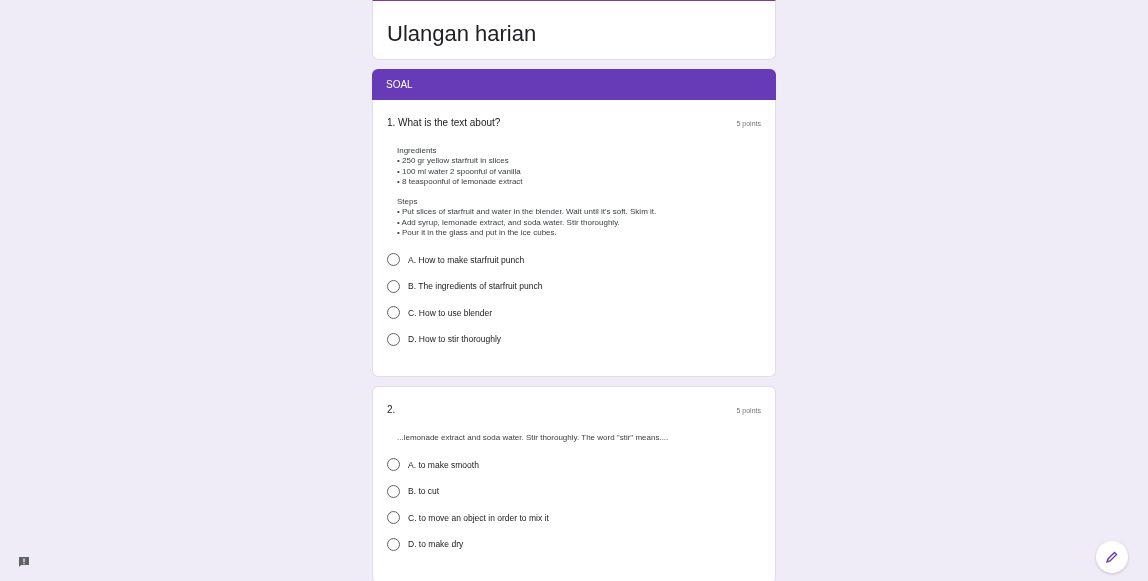 This screenshot has height=581, width=1148. What do you see at coordinates (444, 122) in the screenshot?
I see `question-title: 1. What is the text about?` at bounding box center [444, 122].